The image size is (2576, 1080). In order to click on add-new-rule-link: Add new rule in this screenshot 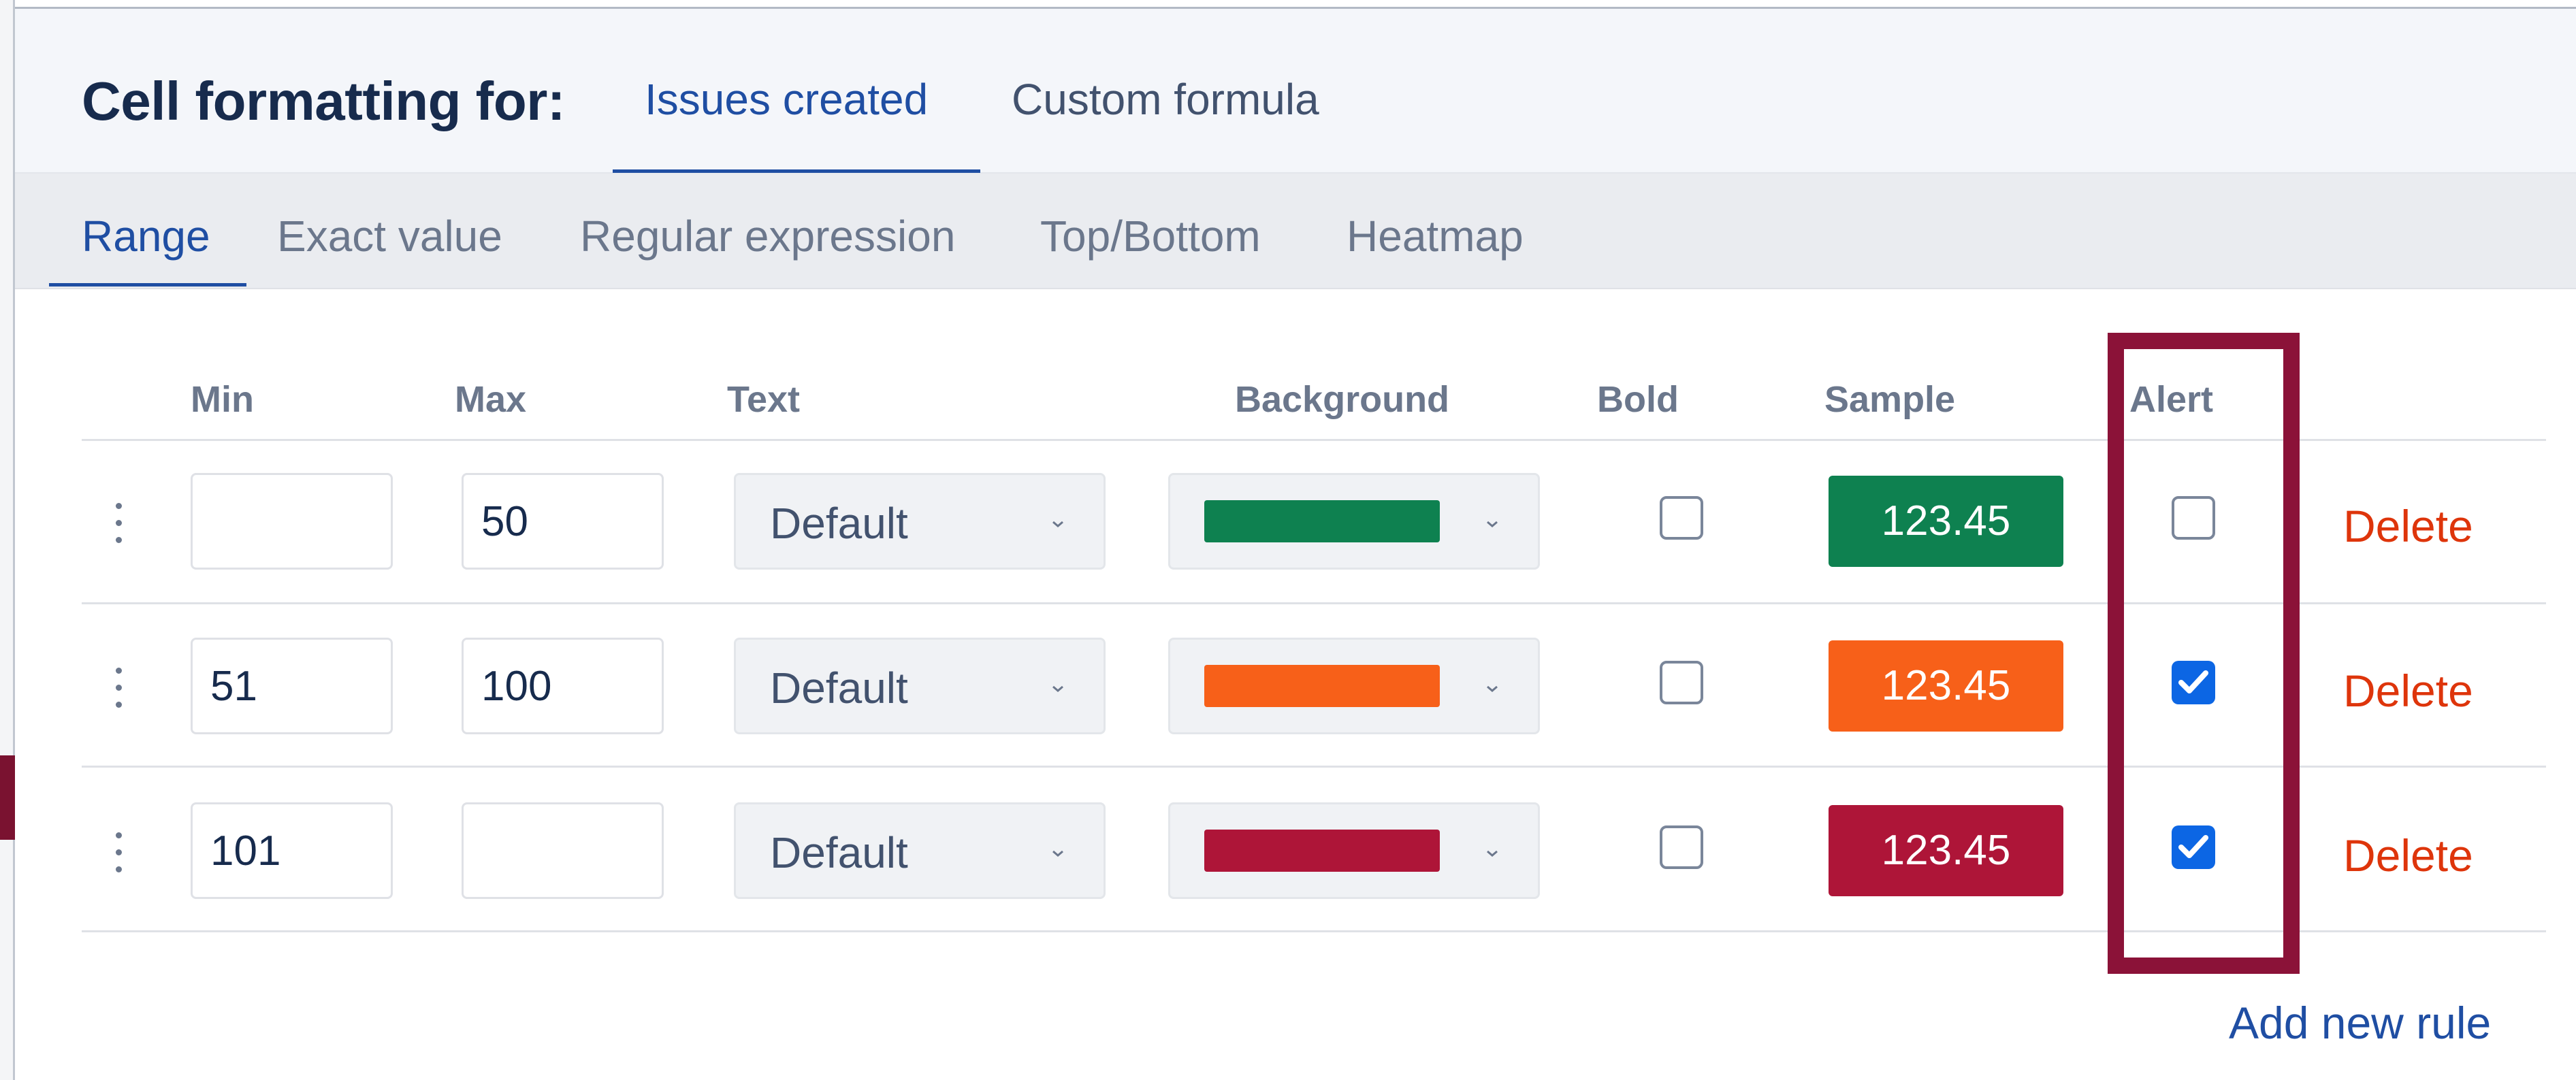, I will do `click(2360, 1023)`.